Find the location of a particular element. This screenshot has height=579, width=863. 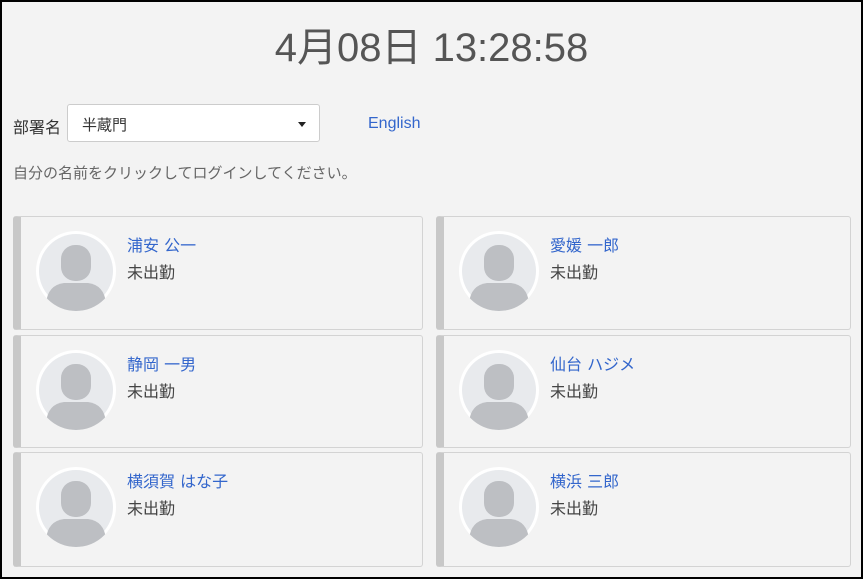

clock-display: 4月08日 13:28:58 is located at coordinates (431, 48).